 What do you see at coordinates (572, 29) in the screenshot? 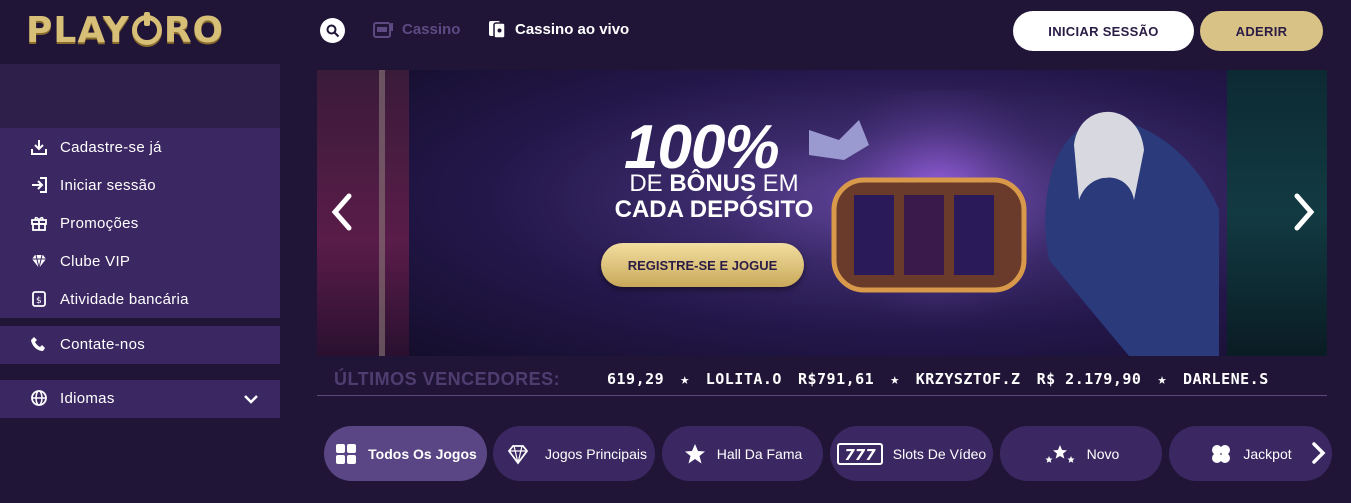
I see `nav-live-casino-label: Cassino ao vivo` at bounding box center [572, 29].